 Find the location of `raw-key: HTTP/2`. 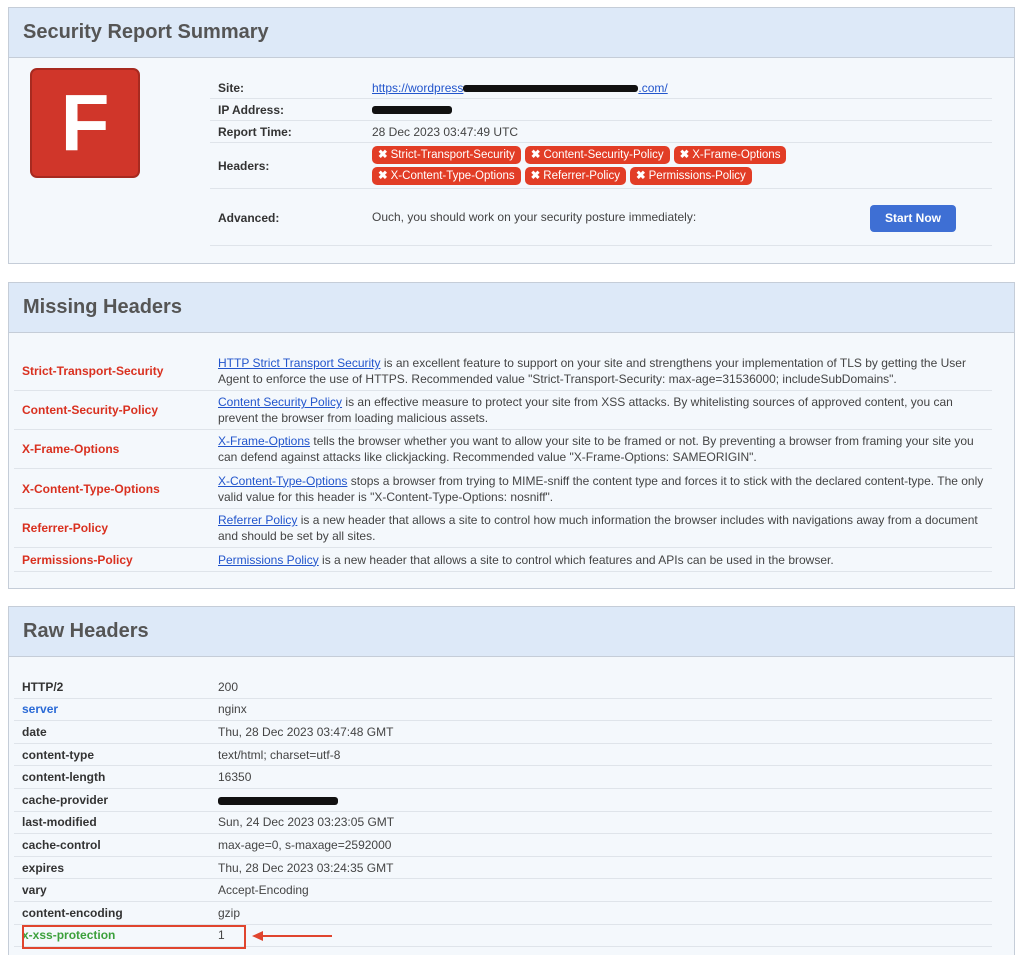

raw-key: HTTP/2 is located at coordinates (43, 686).